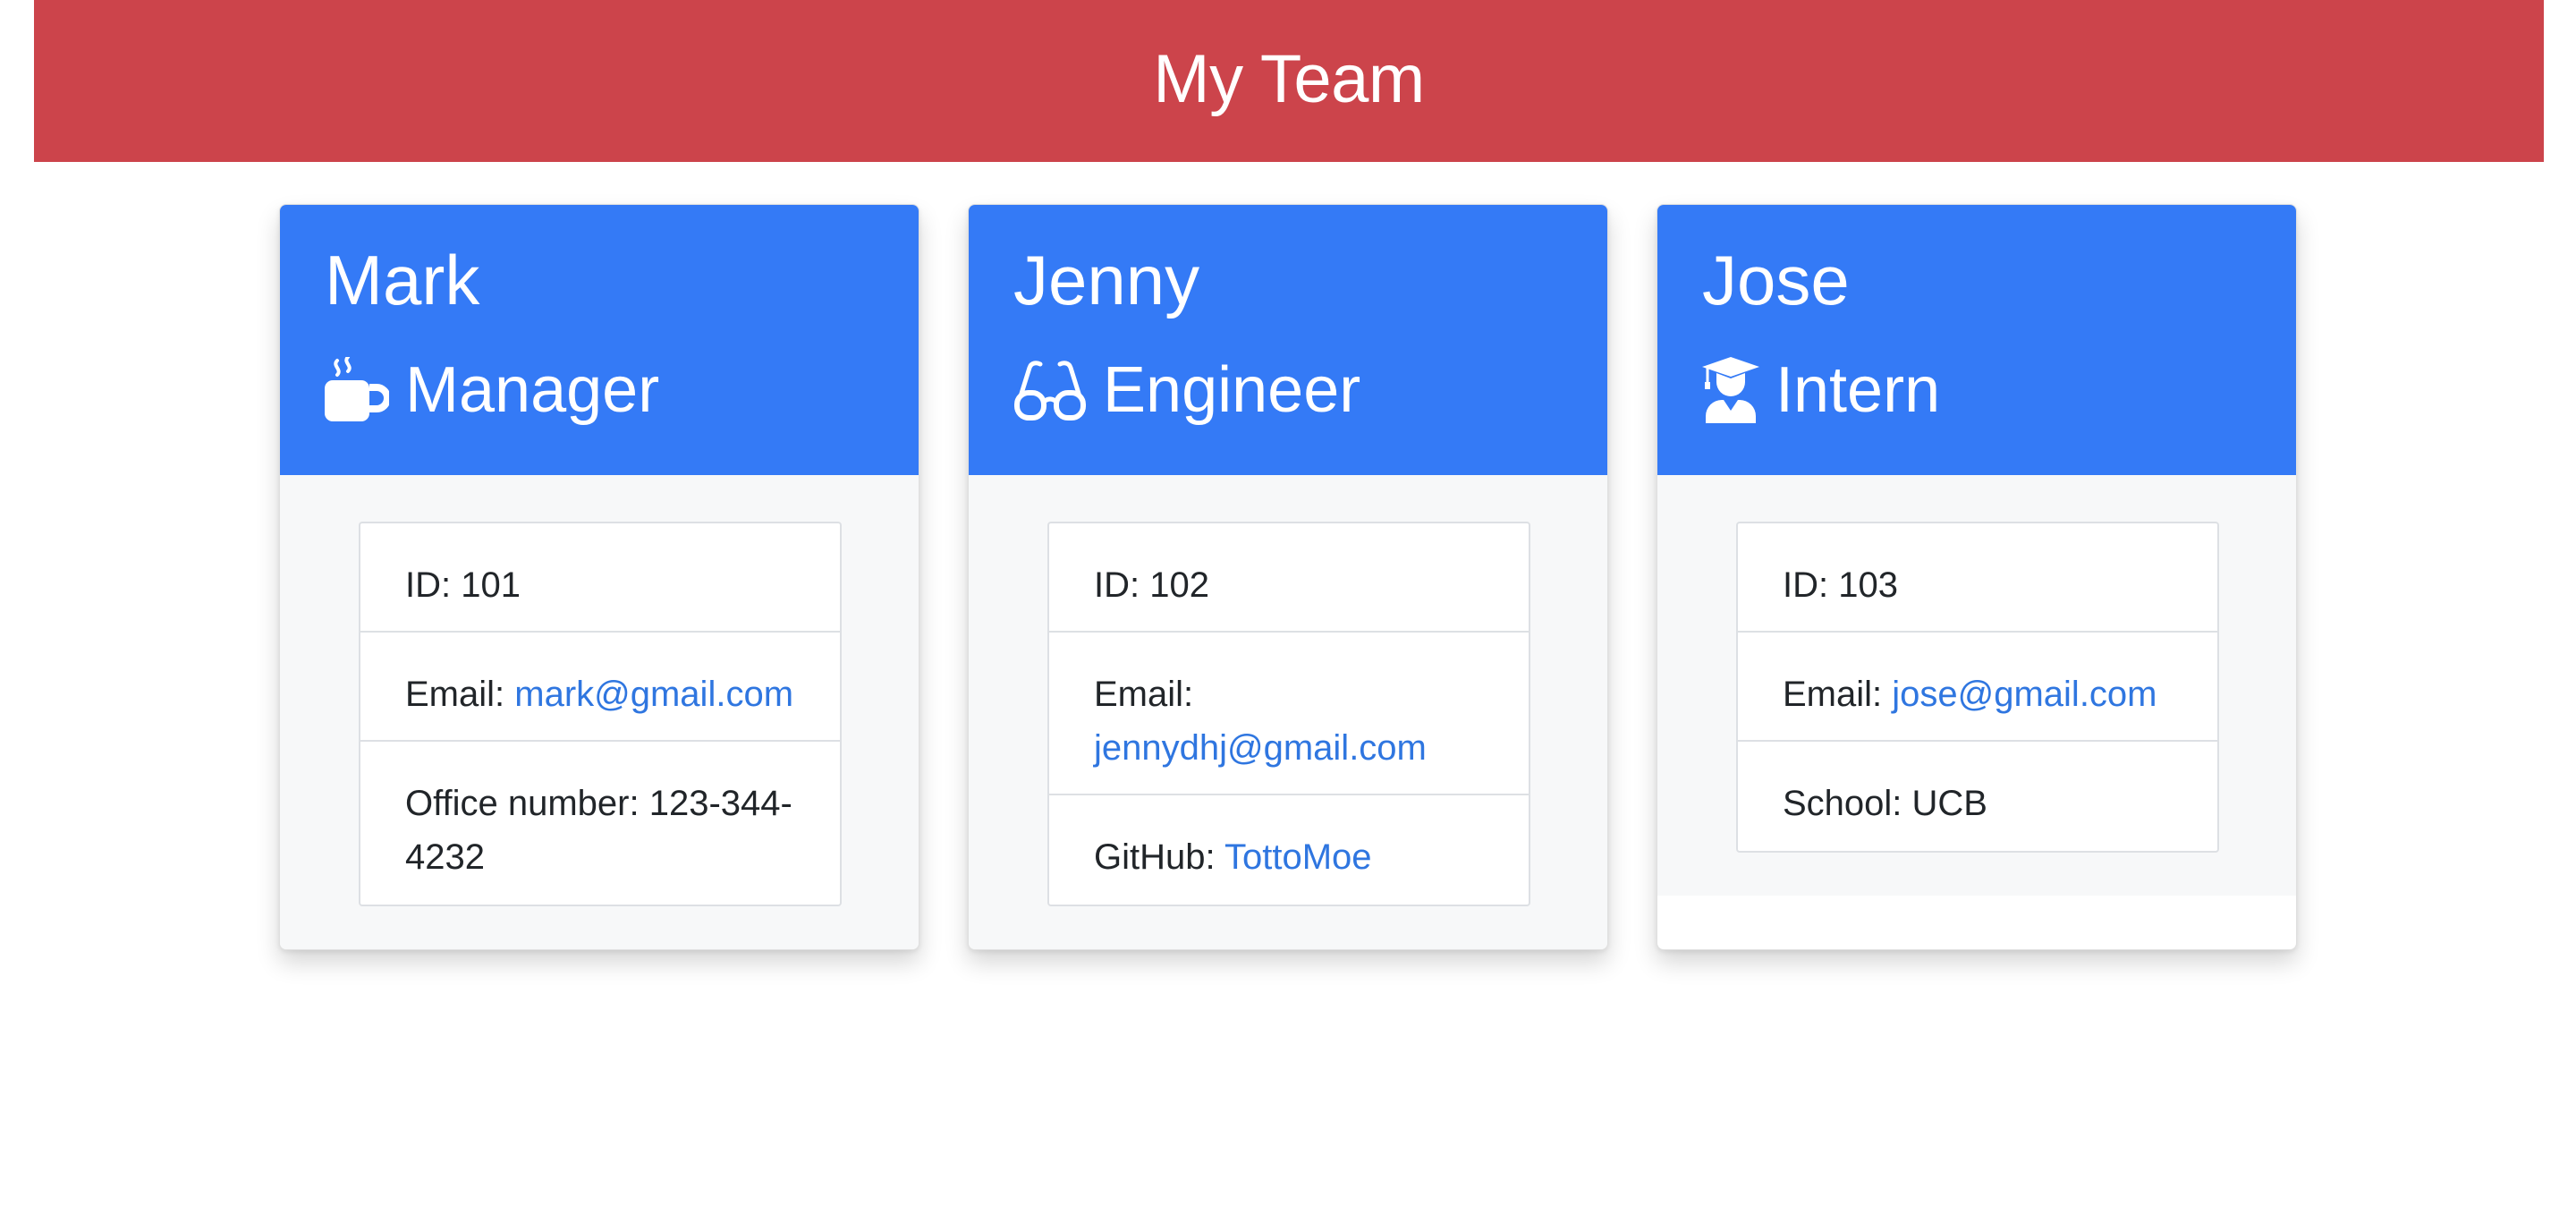 This screenshot has width=2576, height=1215. What do you see at coordinates (2024, 695) in the screenshot?
I see `email-link: jose@gmail.com` at bounding box center [2024, 695].